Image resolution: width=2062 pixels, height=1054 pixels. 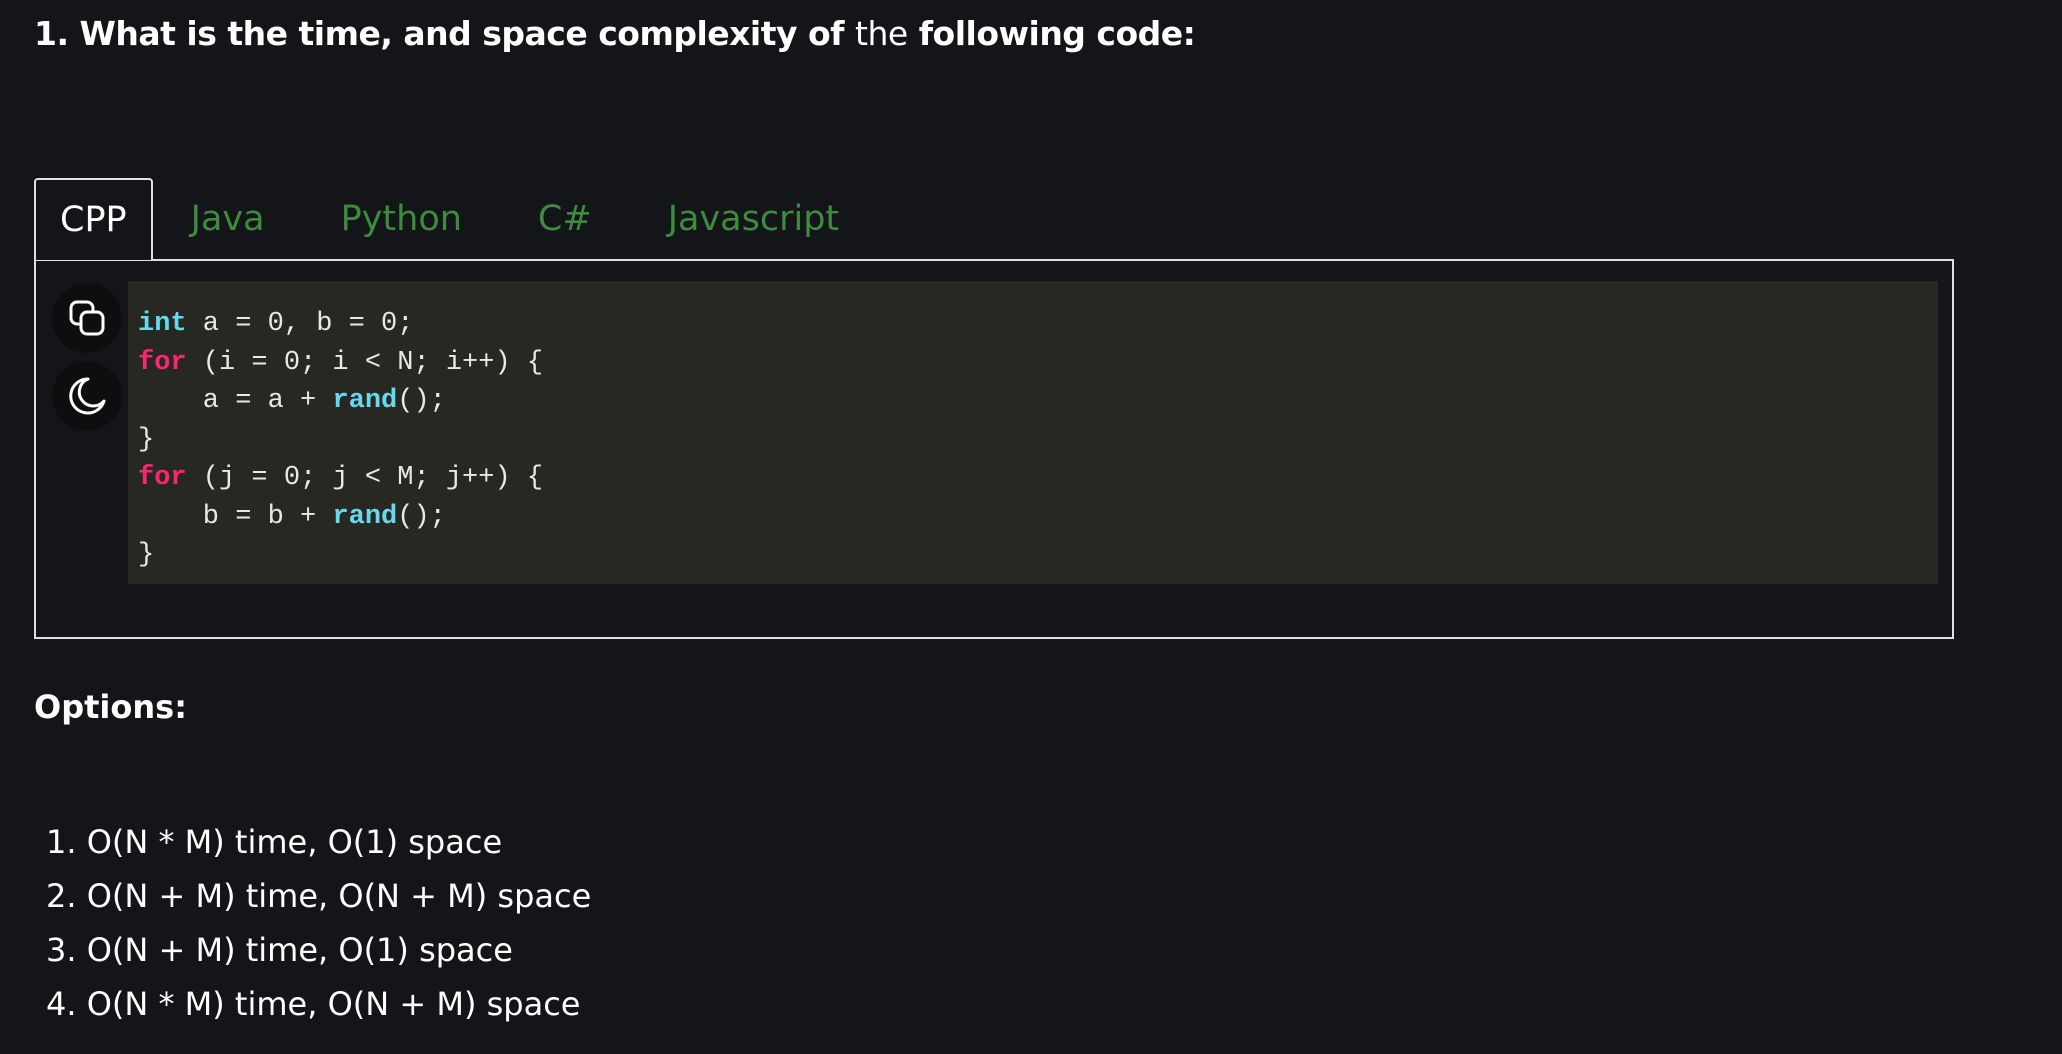 I want to click on tab-java: Java, so click(x=228, y=219).